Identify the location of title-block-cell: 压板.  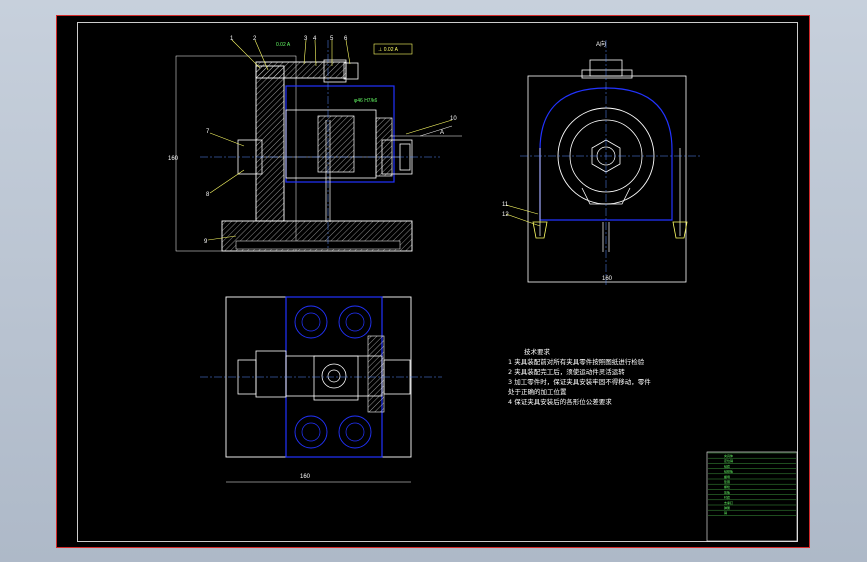
(727, 491).